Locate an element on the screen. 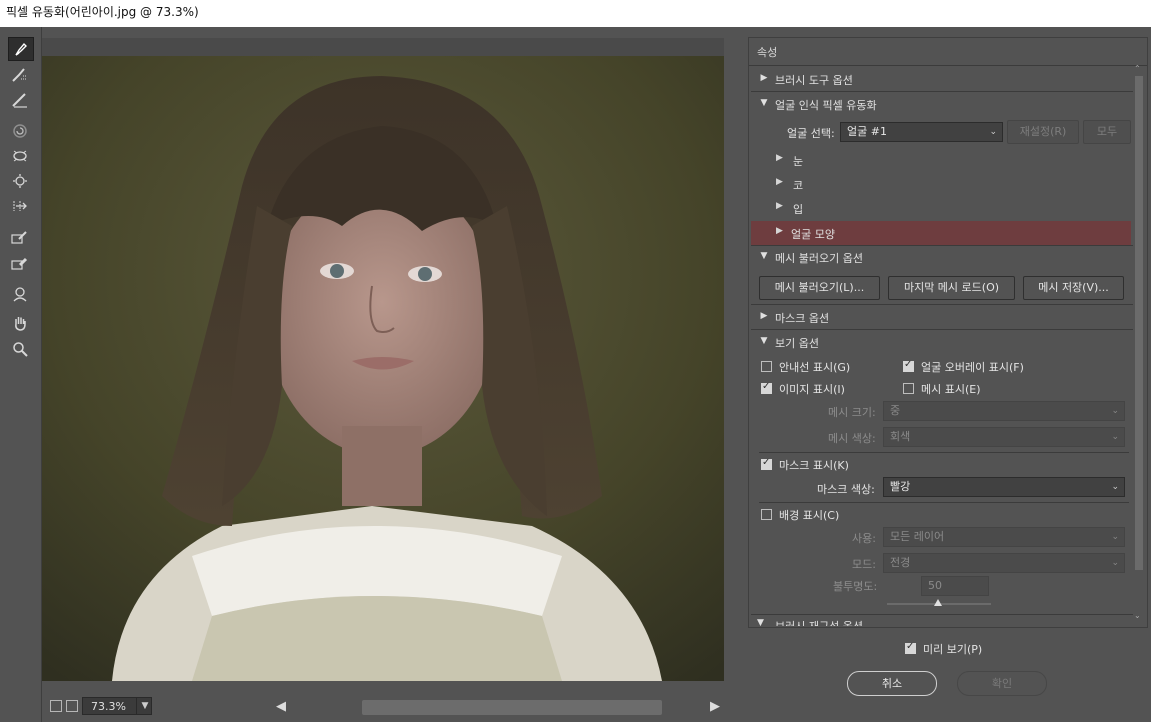 The height and width of the screenshot is (722, 1151). fit-screen-icon is located at coordinates (56, 706).